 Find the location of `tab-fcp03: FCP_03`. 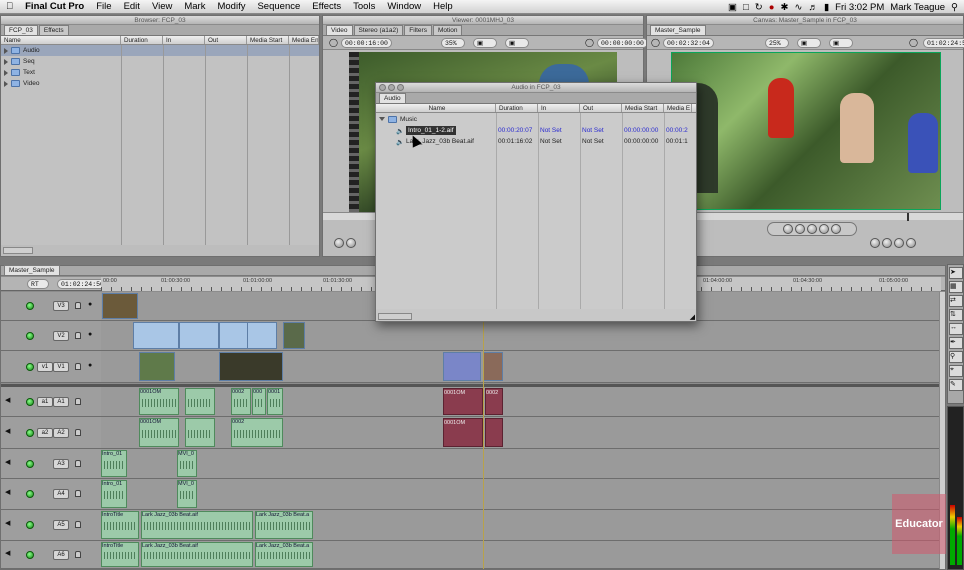

tab-fcp03: FCP_03 is located at coordinates (21, 30).